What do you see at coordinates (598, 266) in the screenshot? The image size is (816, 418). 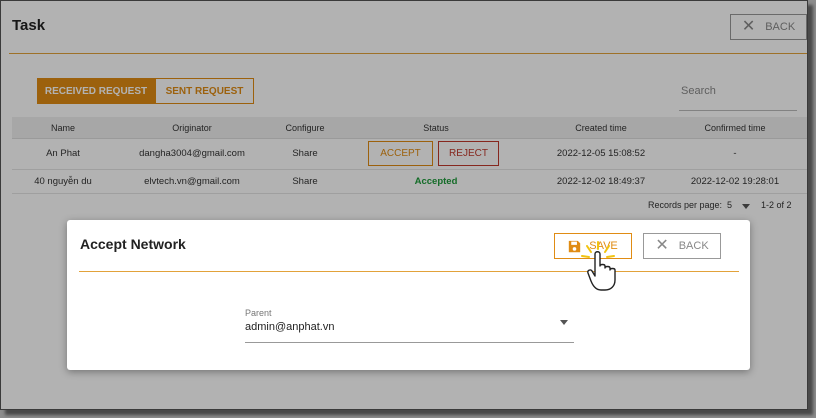 I see `hand-cursor-icon` at bounding box center [598, 266].